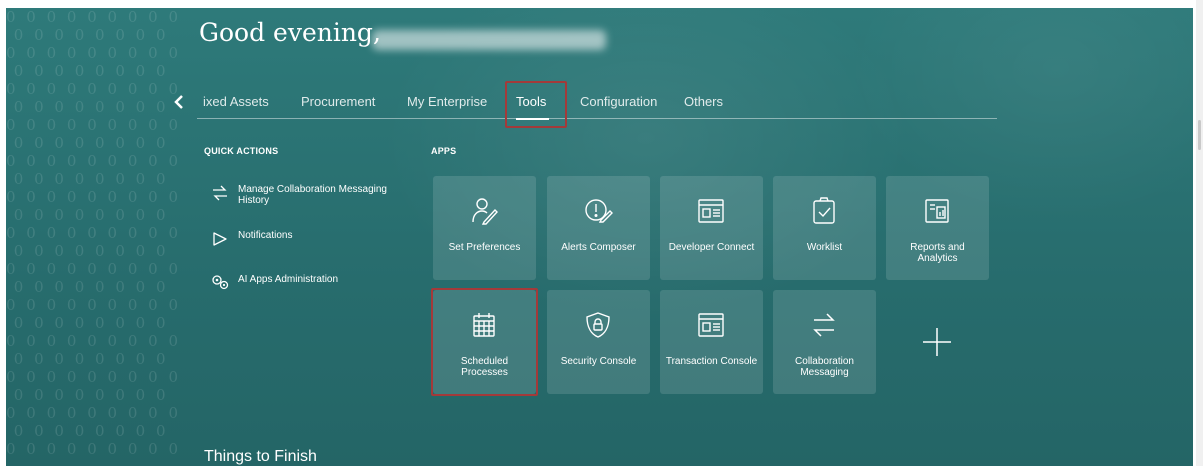 This screenshot has width=1203, height=466. I want to click on quick-action-notifications: Notifications, so click(251, 238).